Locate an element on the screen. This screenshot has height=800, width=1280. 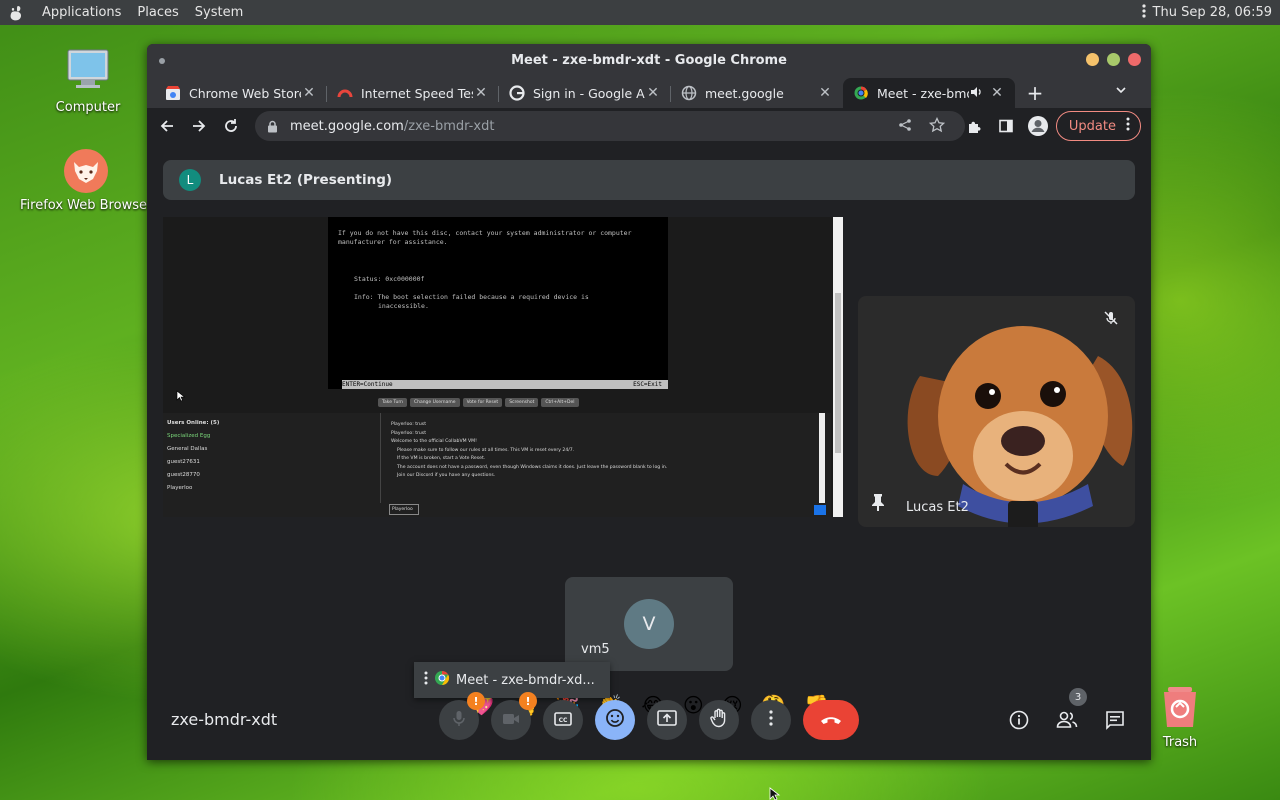
user-item: guest28770 is located at coordinates (271, 475).